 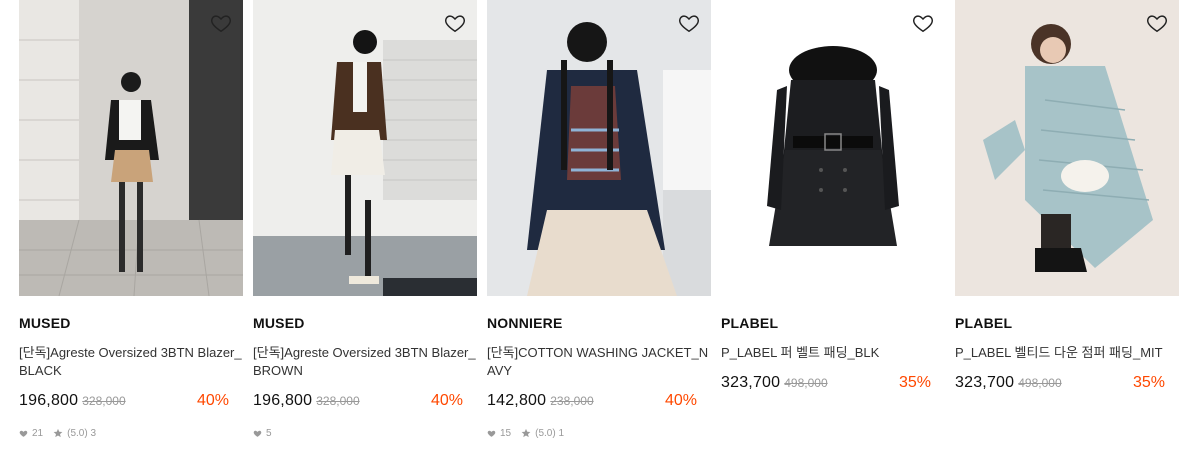 I want to click on like-count-value: 5, so click(x=269, y=433).